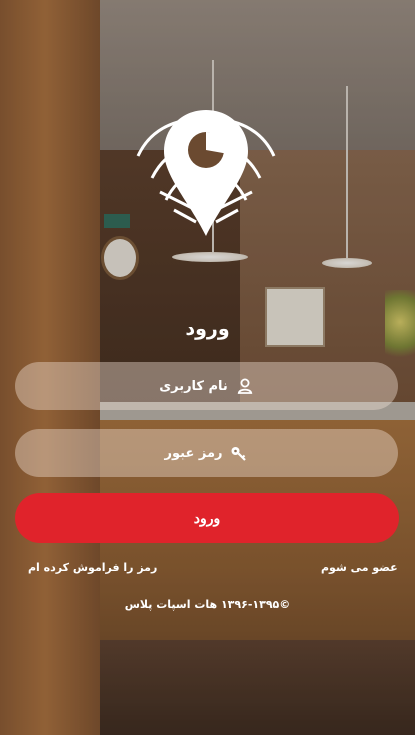 The image size is (415, 735). What do you see at coordinates (206, 173) in the screenshot?
I see `location-pin-wifi-icon` at bounding box center [206, 173].